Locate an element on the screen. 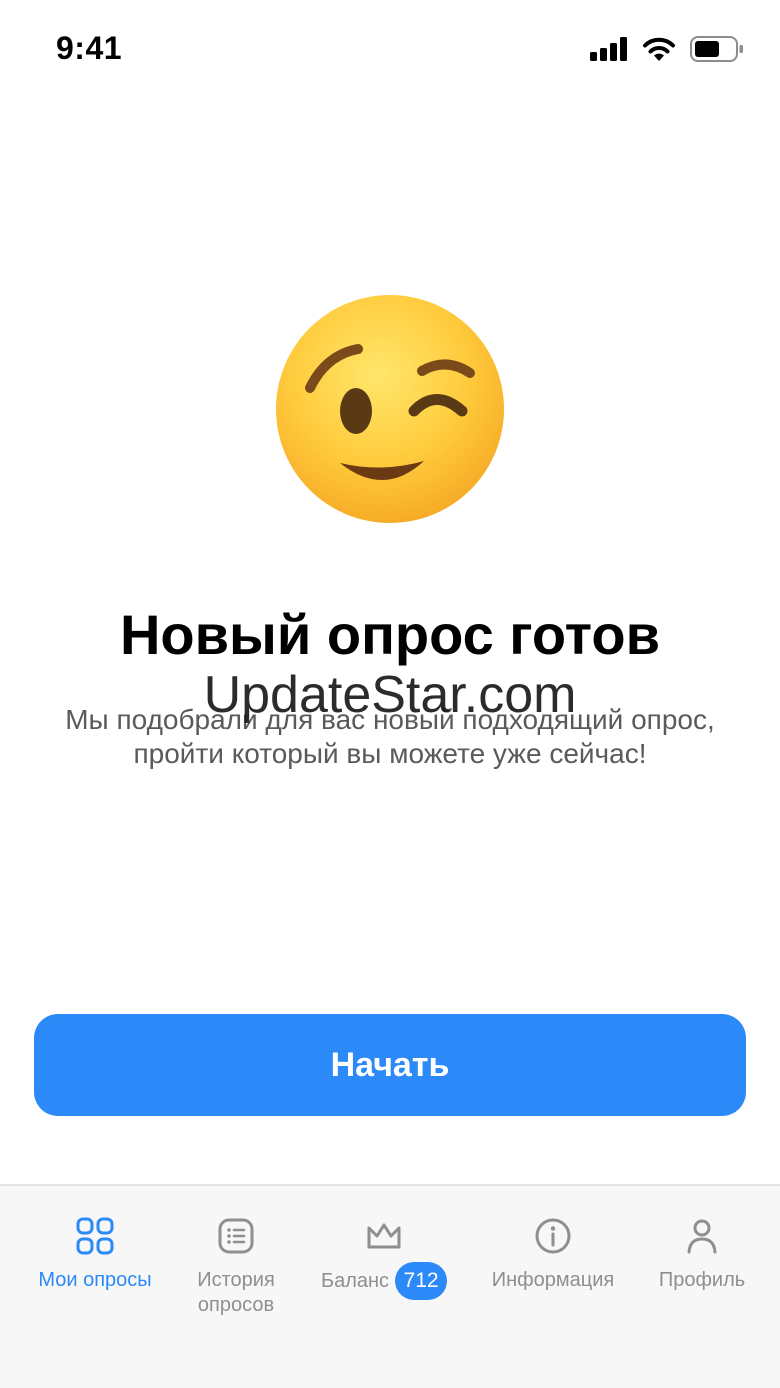  tab-balance: Баланс 712 is located at coordinates (384, 1261).